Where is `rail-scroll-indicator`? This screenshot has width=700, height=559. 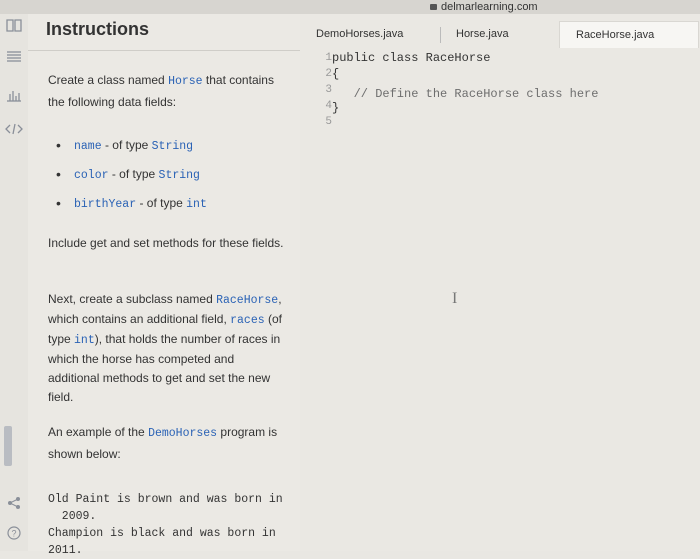
rail-scroll-indicator is located at coordinates (8, 446).